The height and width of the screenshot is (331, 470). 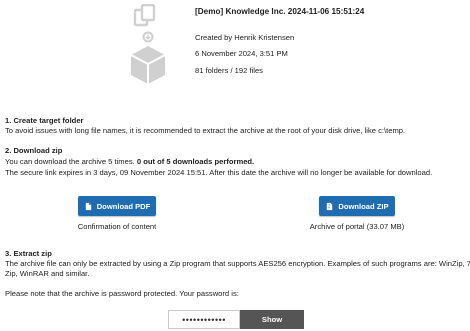 What do you see at coordinates (70, 161) in the screenshot?
I see `download-times: You can download the archive 5 times.` at bounding box center [70, 161].